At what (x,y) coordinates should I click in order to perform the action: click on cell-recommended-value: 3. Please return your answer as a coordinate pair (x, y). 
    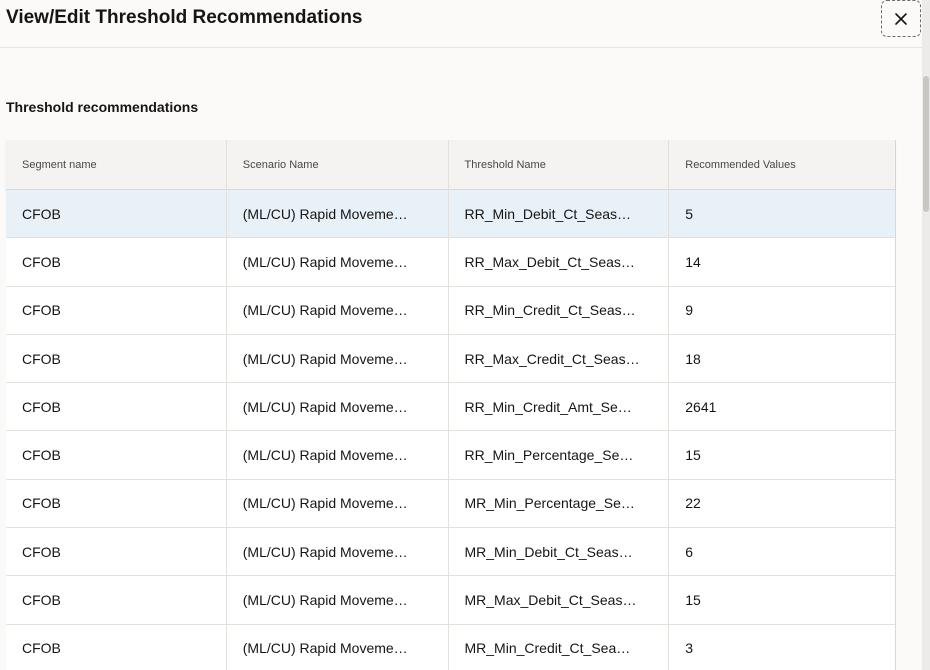
    Looking at the image, I should click on (782, 647).